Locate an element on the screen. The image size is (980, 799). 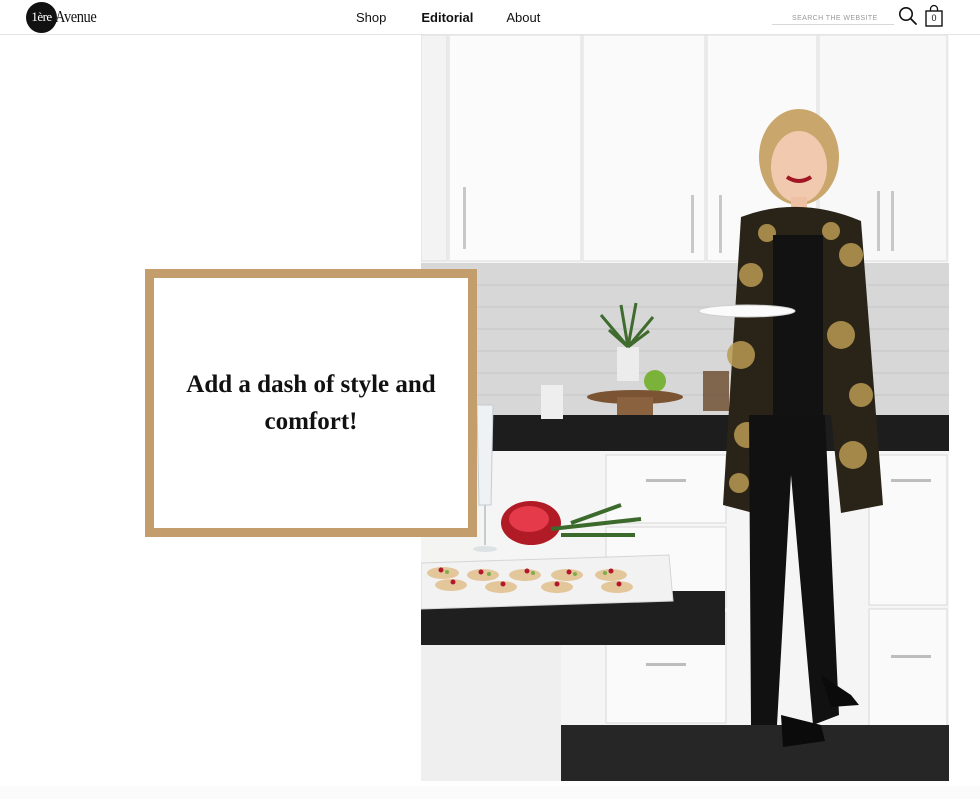
main-nav: Shop Editorial About is located at coordinates (448, 17).